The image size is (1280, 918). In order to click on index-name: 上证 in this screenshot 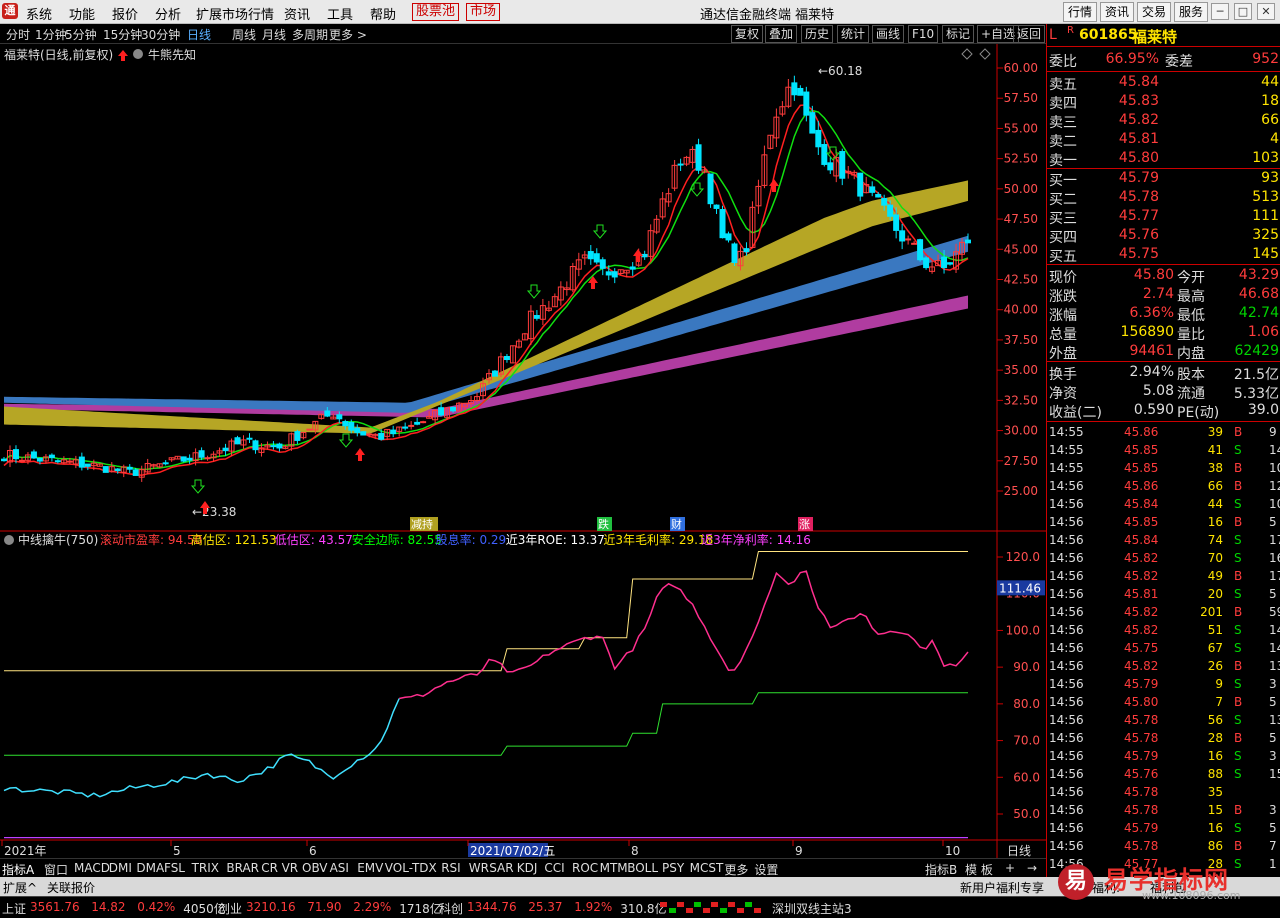, I will do `click(14, 908)`.